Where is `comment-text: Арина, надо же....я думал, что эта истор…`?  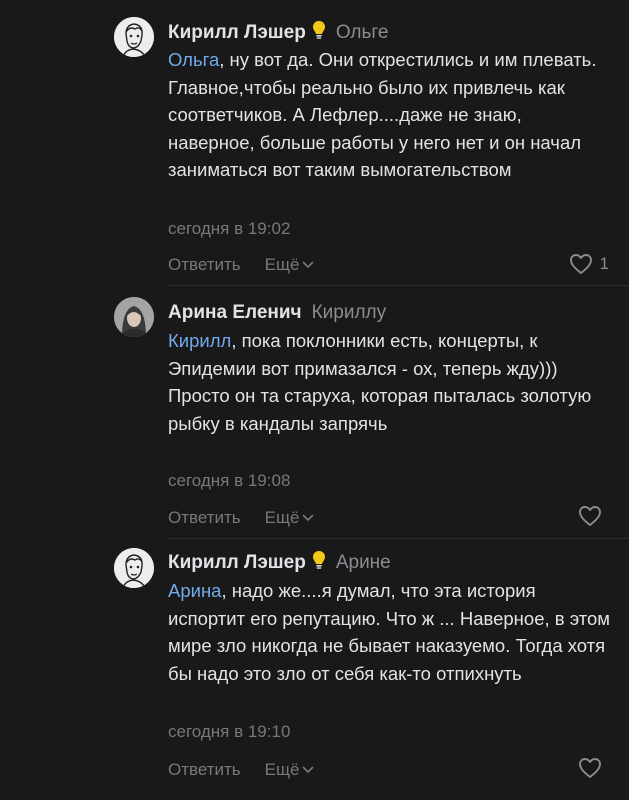 comment-text: Арина, надо же....я думал, что эта истор… is located at coordinates (390, 632).